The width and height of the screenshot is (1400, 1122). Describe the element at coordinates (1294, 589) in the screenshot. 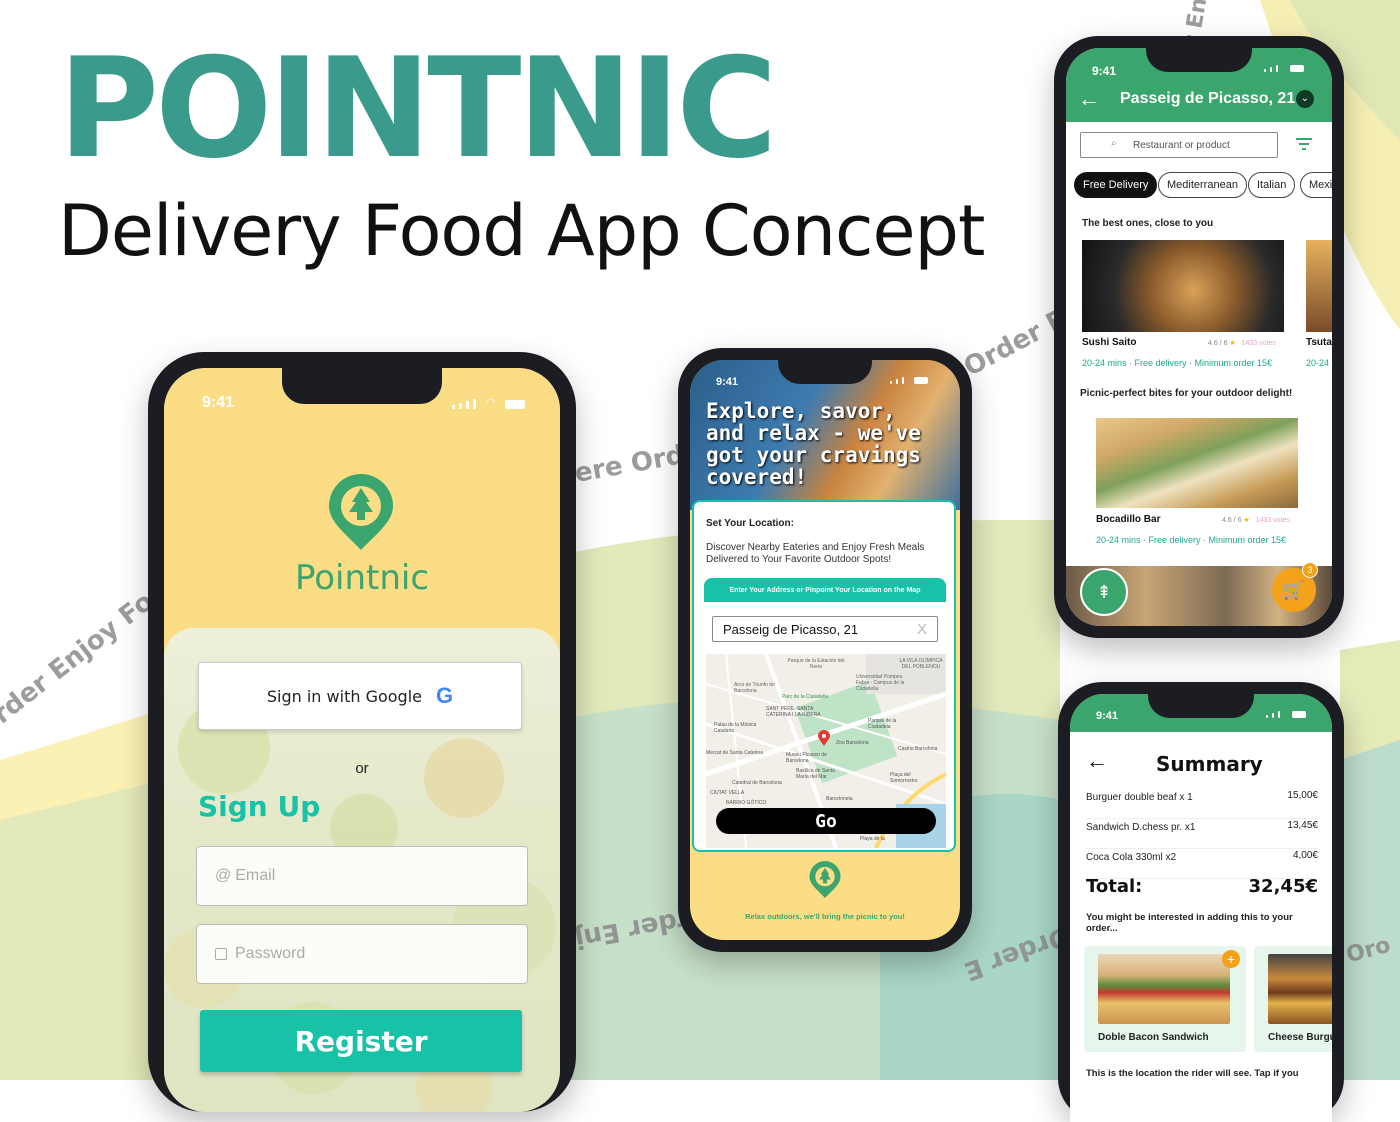

I see `cart-icon: 🛒` at that location.